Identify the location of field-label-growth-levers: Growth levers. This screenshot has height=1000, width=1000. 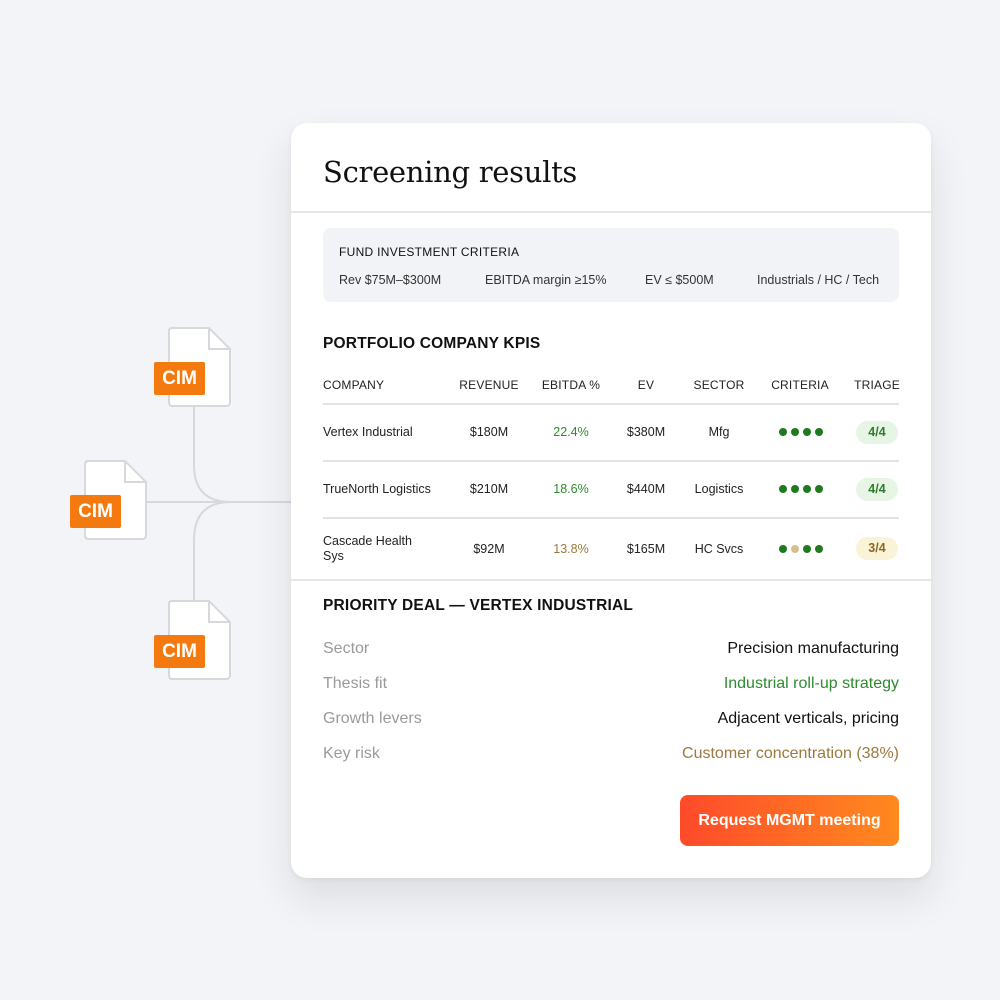
(372, 718).